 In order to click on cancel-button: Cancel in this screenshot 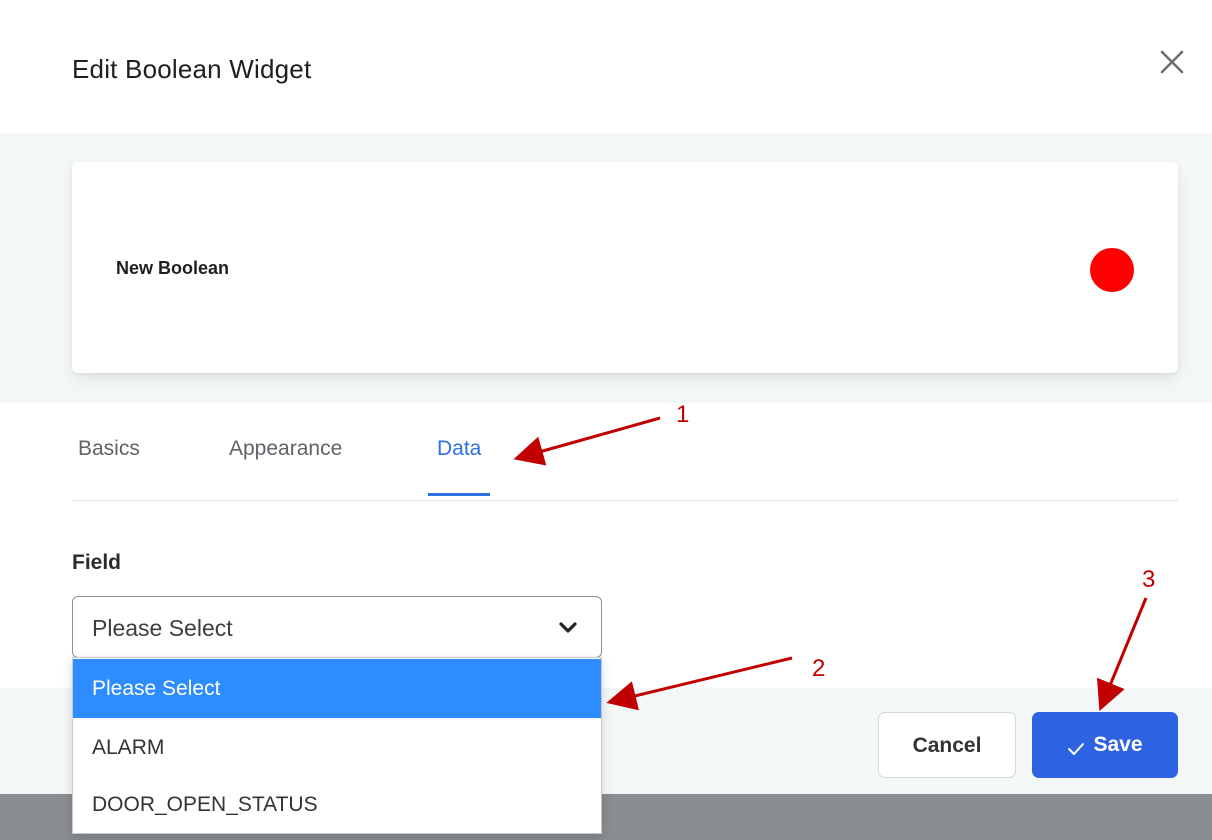, I will do `click(947, 745)`.